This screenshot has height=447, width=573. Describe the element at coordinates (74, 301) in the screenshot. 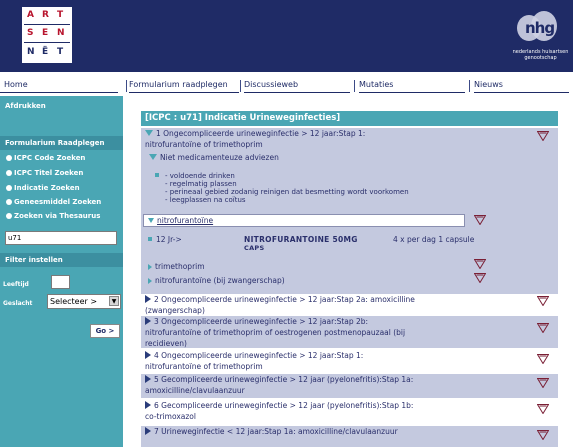

I see `geslacht-selected-value: Selecteer >` at that location.